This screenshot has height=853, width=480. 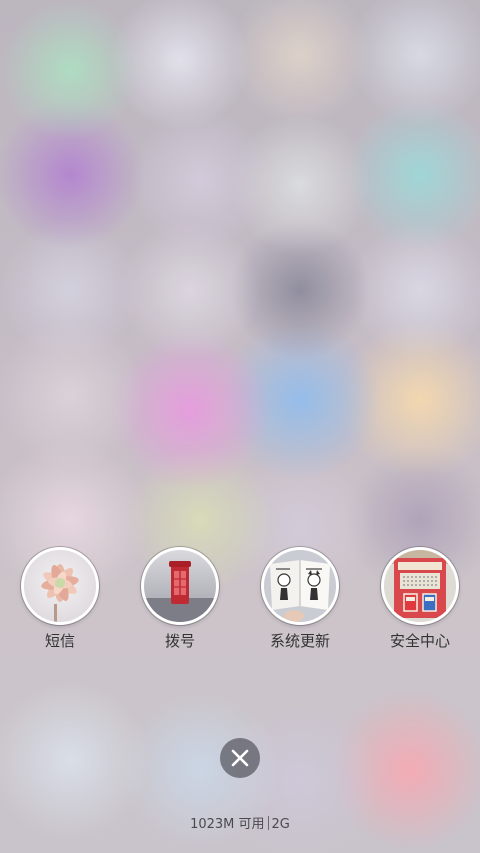 I want to click on available-memory: 1023M 可用, so click(x=227, y=824).